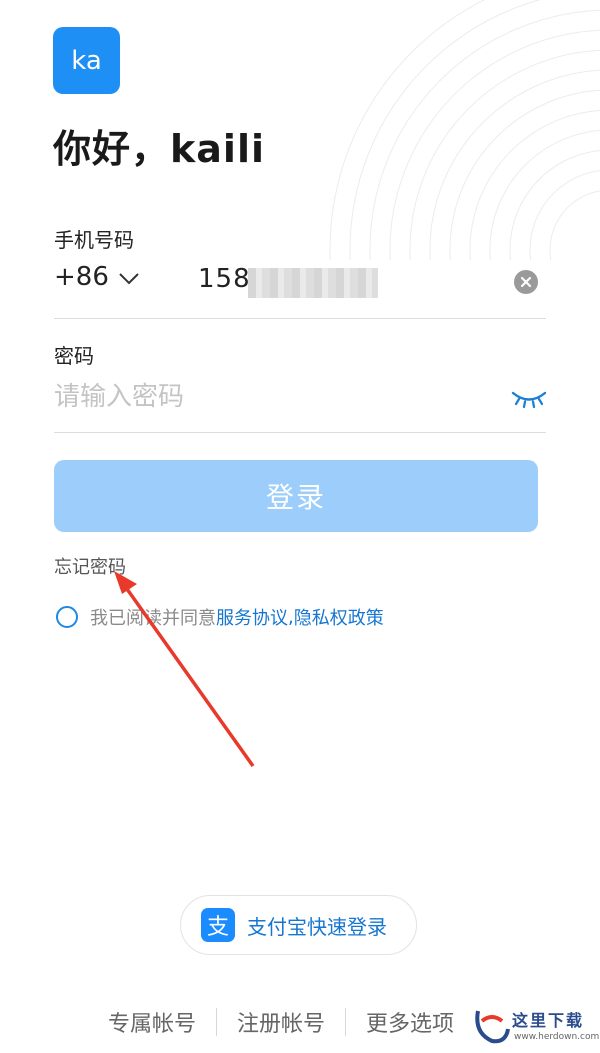 The height and width of the screenshot is (1053, 600). I want to click on alipay-login-label: 支付宝快速登录, so click(317, 926).